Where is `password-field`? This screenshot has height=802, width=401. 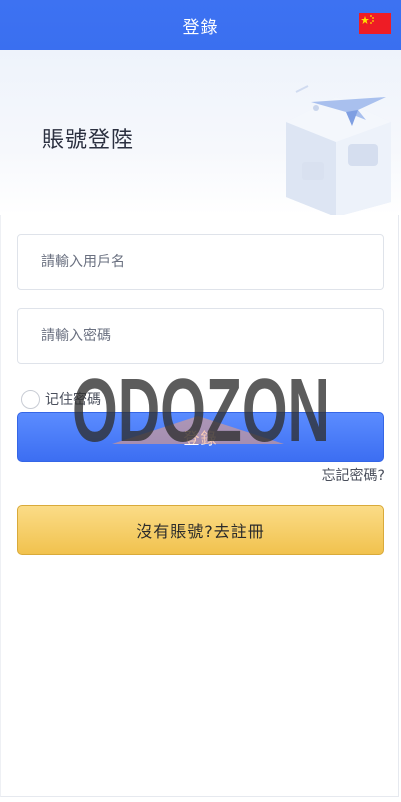
password-field is located at coordinates (200, 336).